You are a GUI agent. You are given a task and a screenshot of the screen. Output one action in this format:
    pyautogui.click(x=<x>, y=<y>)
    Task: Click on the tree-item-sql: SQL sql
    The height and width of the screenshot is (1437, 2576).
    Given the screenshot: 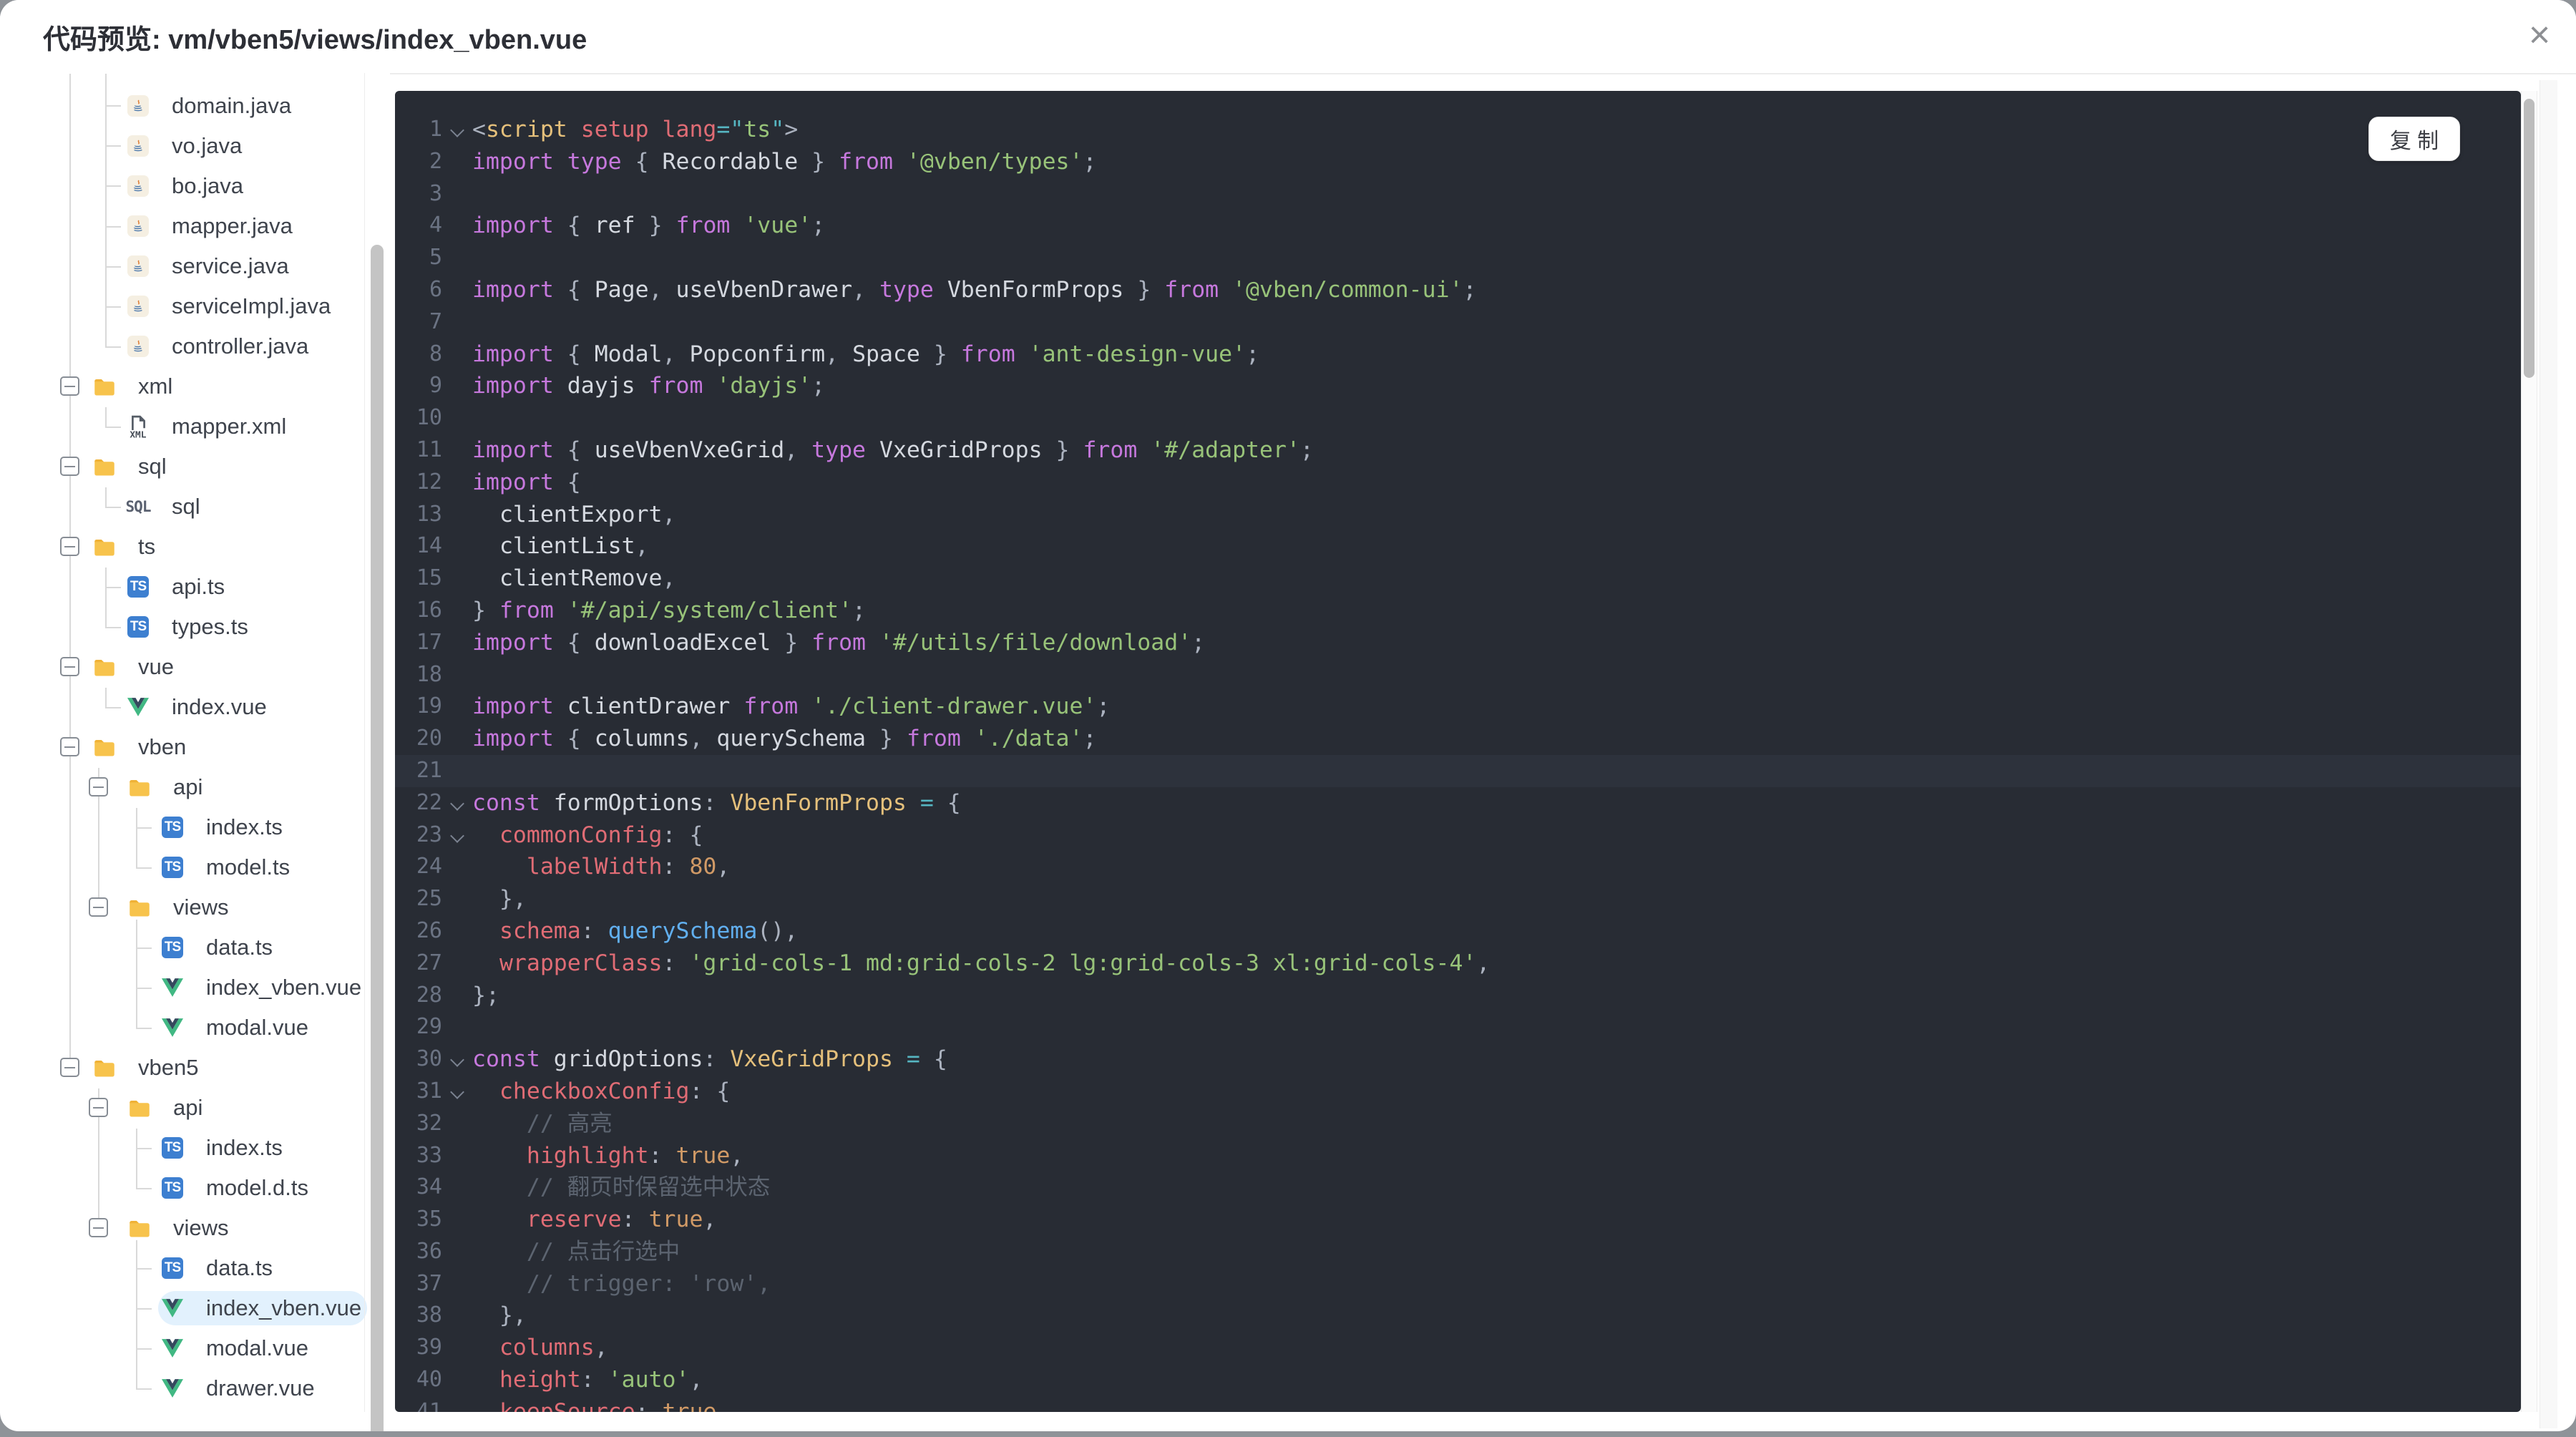 What is the action you would take?
    pyautogui.click(x=195, y=507)
    